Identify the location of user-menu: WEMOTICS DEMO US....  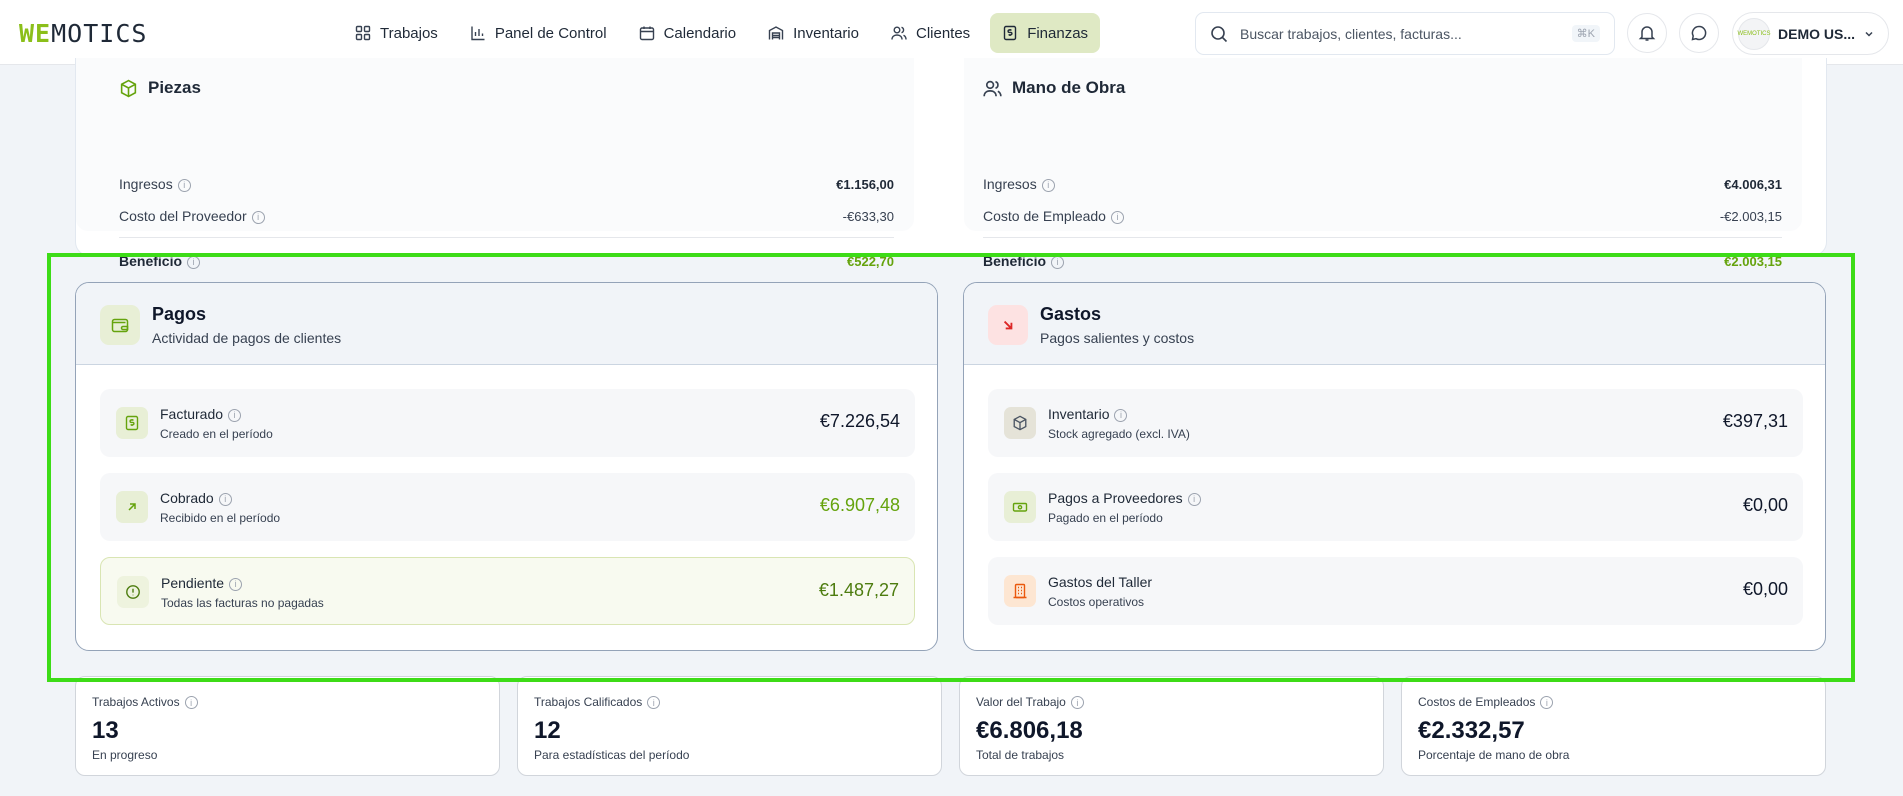
(1810, 33).